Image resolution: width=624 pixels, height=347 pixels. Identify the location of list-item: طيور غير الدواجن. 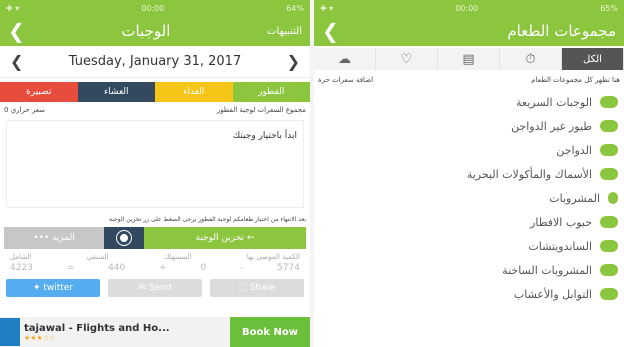
(469, 126).